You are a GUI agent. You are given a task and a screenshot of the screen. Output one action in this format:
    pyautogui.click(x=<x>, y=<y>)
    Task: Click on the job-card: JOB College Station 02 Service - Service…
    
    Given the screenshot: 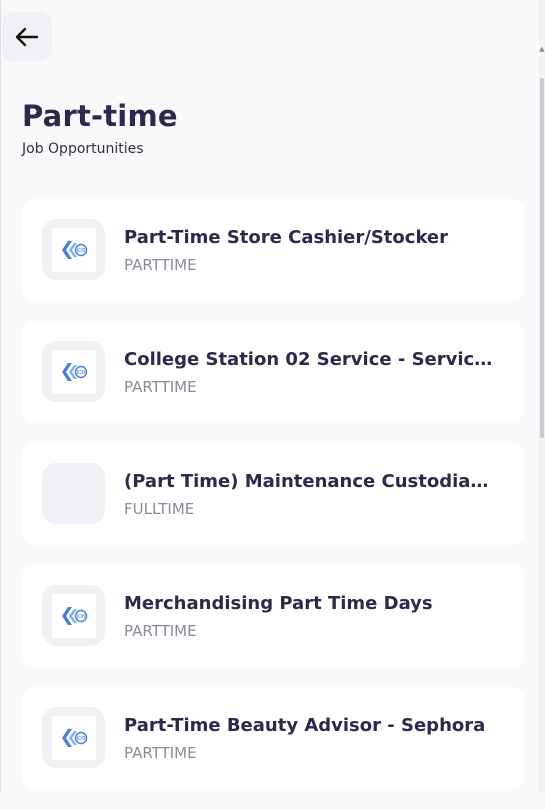 What is the action you would take?
    pyautogui.click(x=273, y=372)
    